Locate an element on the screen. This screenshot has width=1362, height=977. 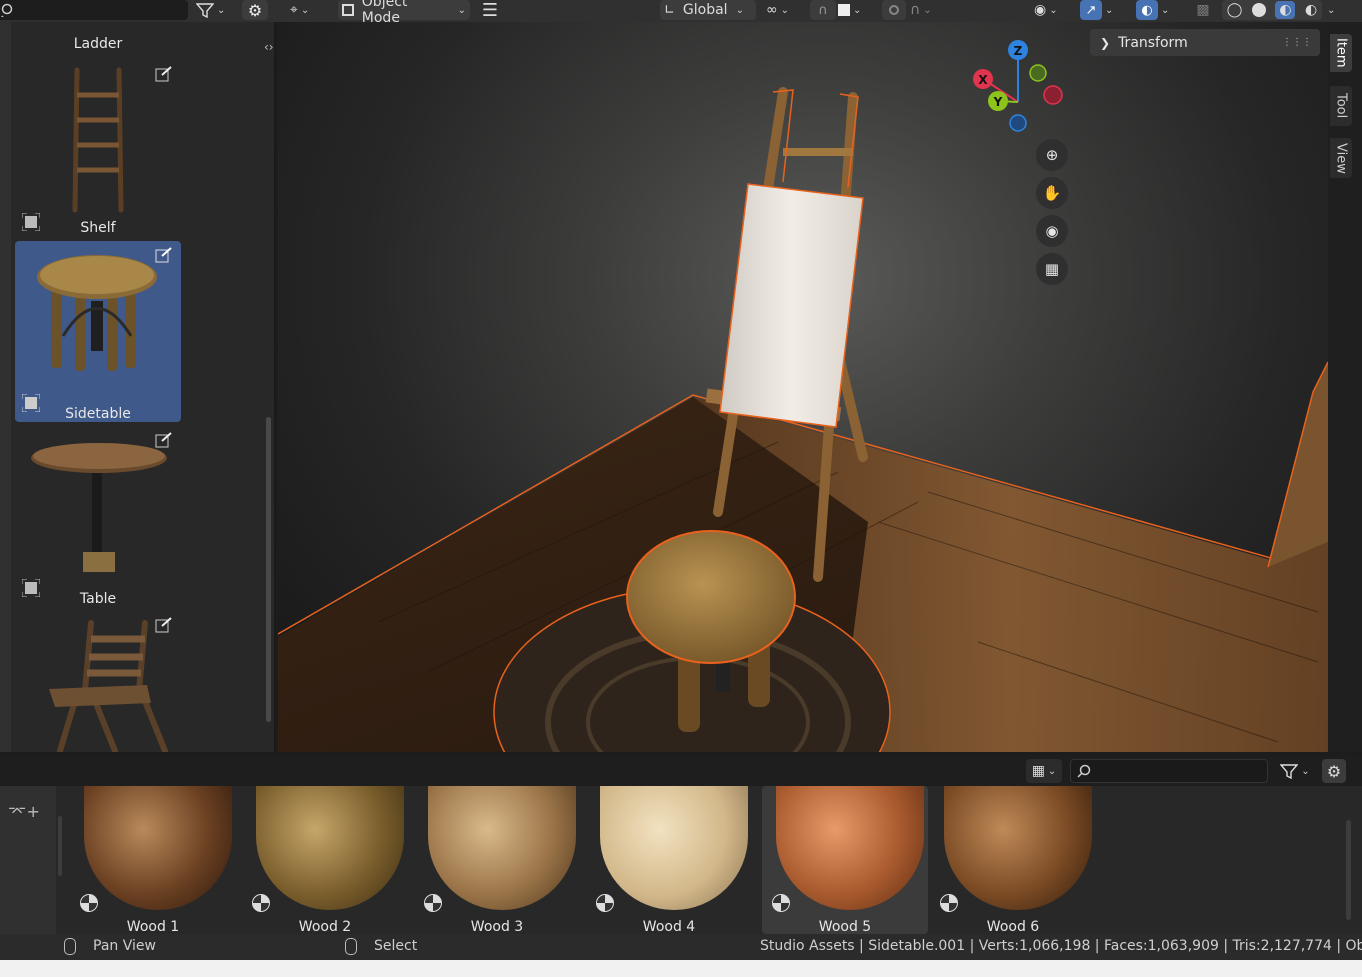
hand-icon: ✋ is located at coordinates (1052, 193).